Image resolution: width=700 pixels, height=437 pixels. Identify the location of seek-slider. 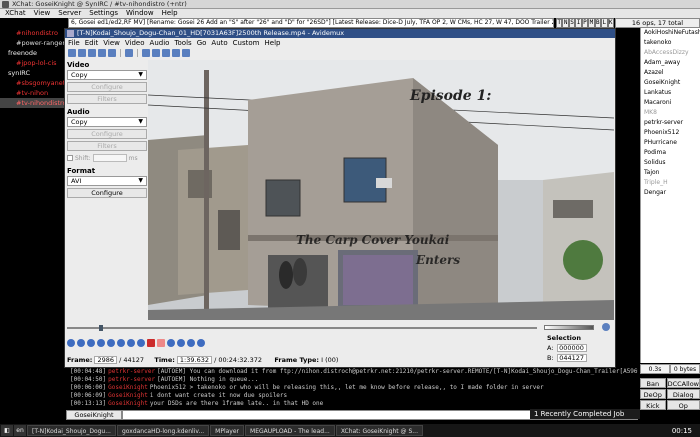
(302, 328).